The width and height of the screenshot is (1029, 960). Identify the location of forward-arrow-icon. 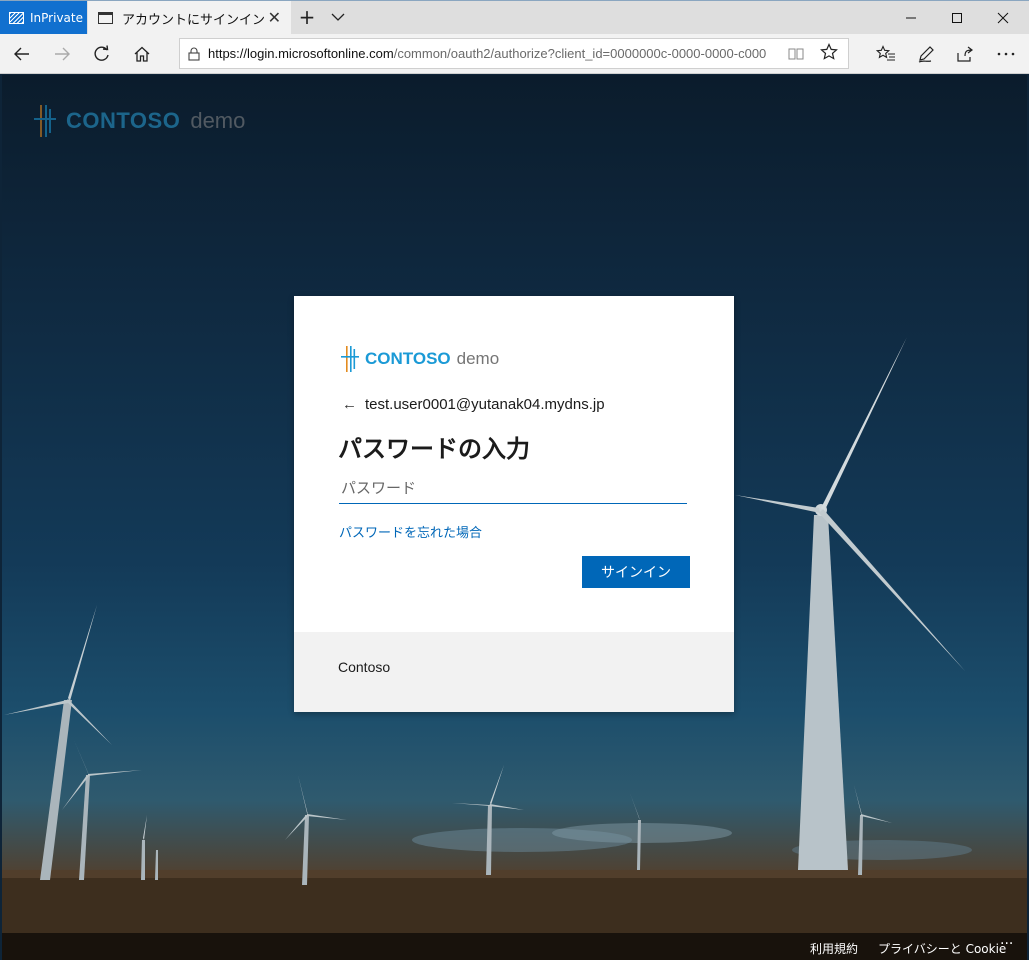
(62, 54).